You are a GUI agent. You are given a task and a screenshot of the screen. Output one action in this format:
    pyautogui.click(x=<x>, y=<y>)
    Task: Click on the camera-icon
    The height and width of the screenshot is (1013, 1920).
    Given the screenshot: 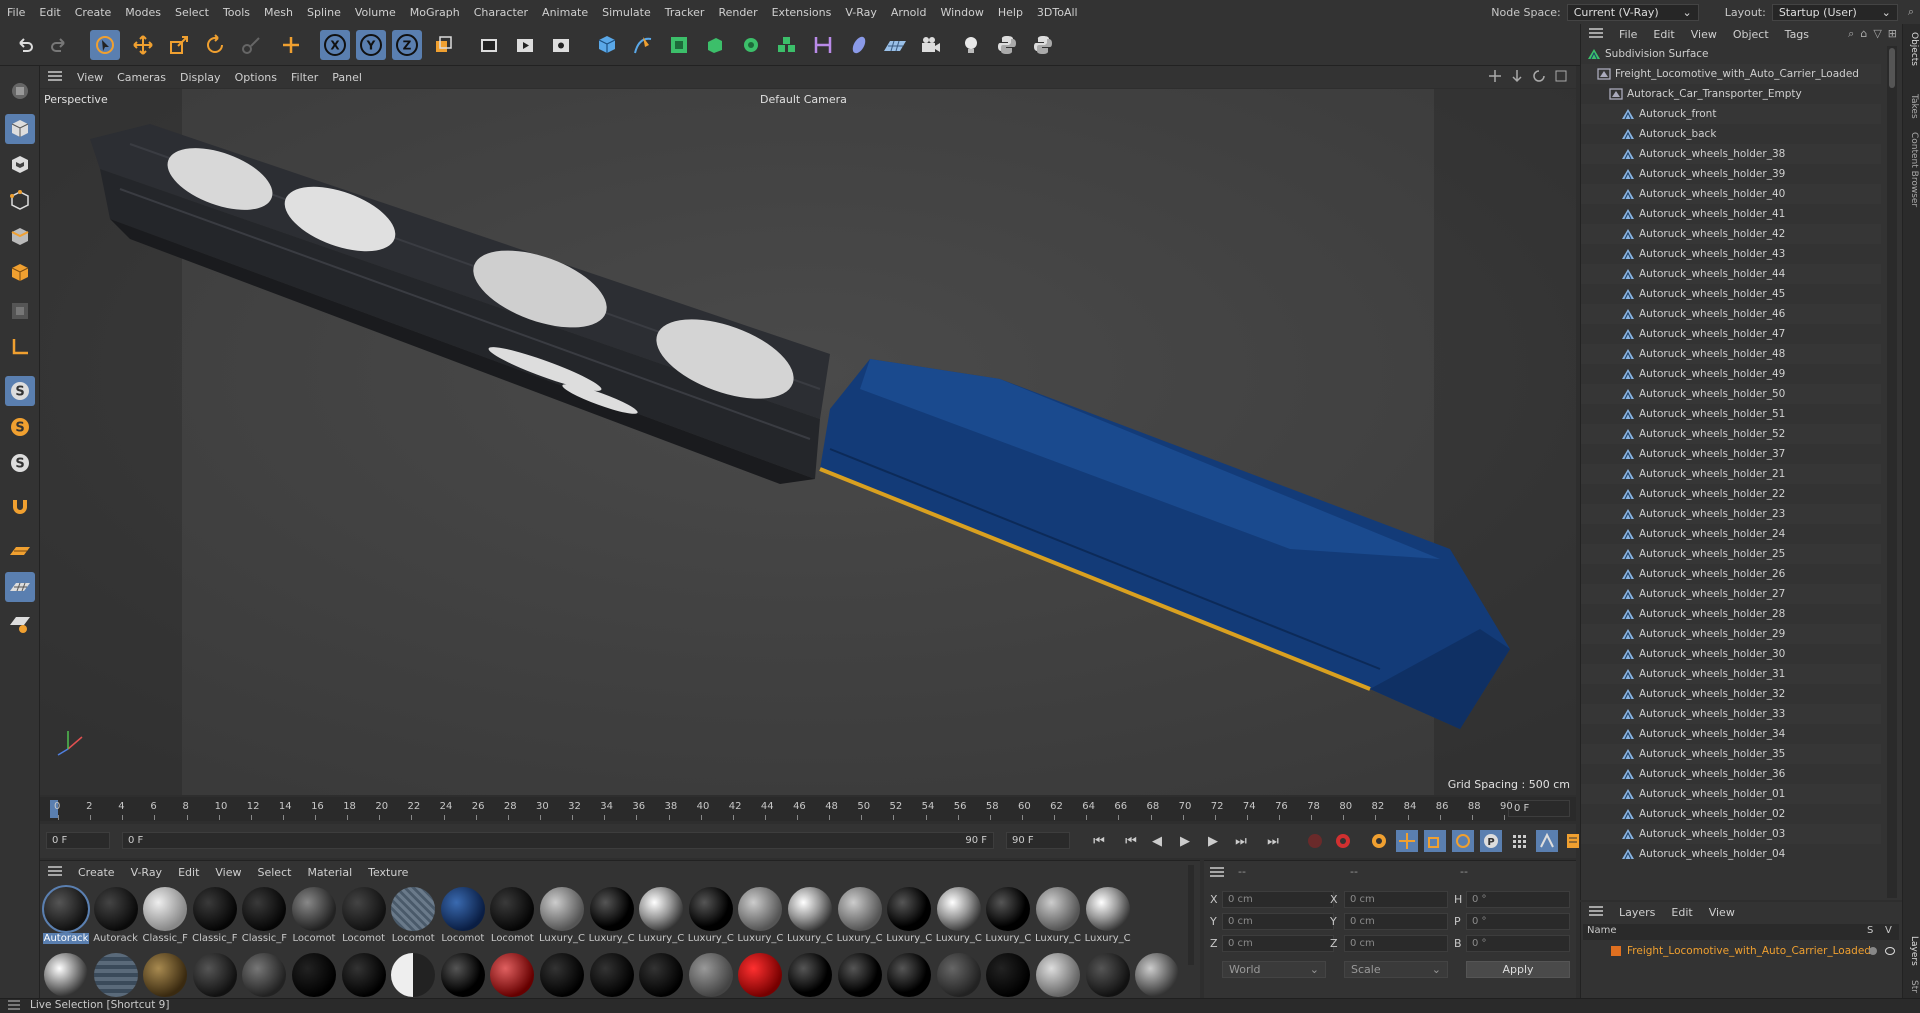 What is the action you would take?
    pyautogui.click(x=931, y=45)
    